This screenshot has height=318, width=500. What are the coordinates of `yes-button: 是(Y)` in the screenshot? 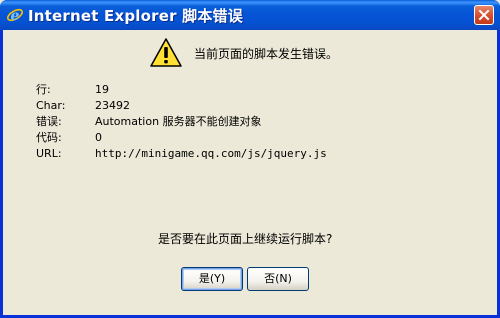 It's located at (212, 279).